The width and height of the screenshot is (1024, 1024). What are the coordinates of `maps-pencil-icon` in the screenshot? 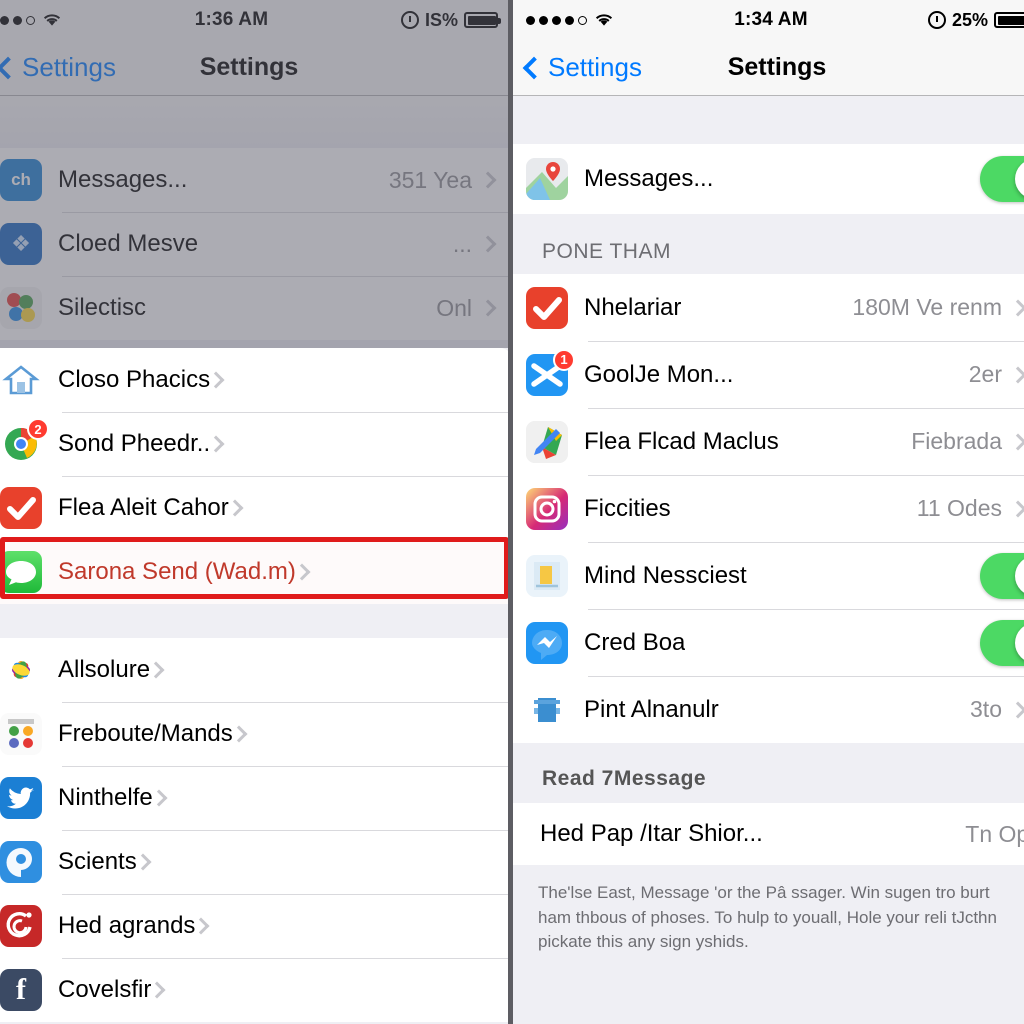 It's located at (547, 441).